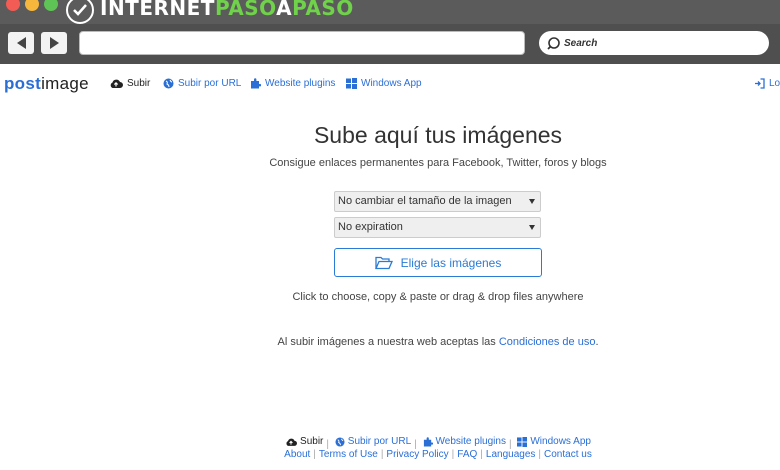 The width and height of the screenshot is (780, 470). I want to click on nav-windows-app: Windows App, so click(384, 83).